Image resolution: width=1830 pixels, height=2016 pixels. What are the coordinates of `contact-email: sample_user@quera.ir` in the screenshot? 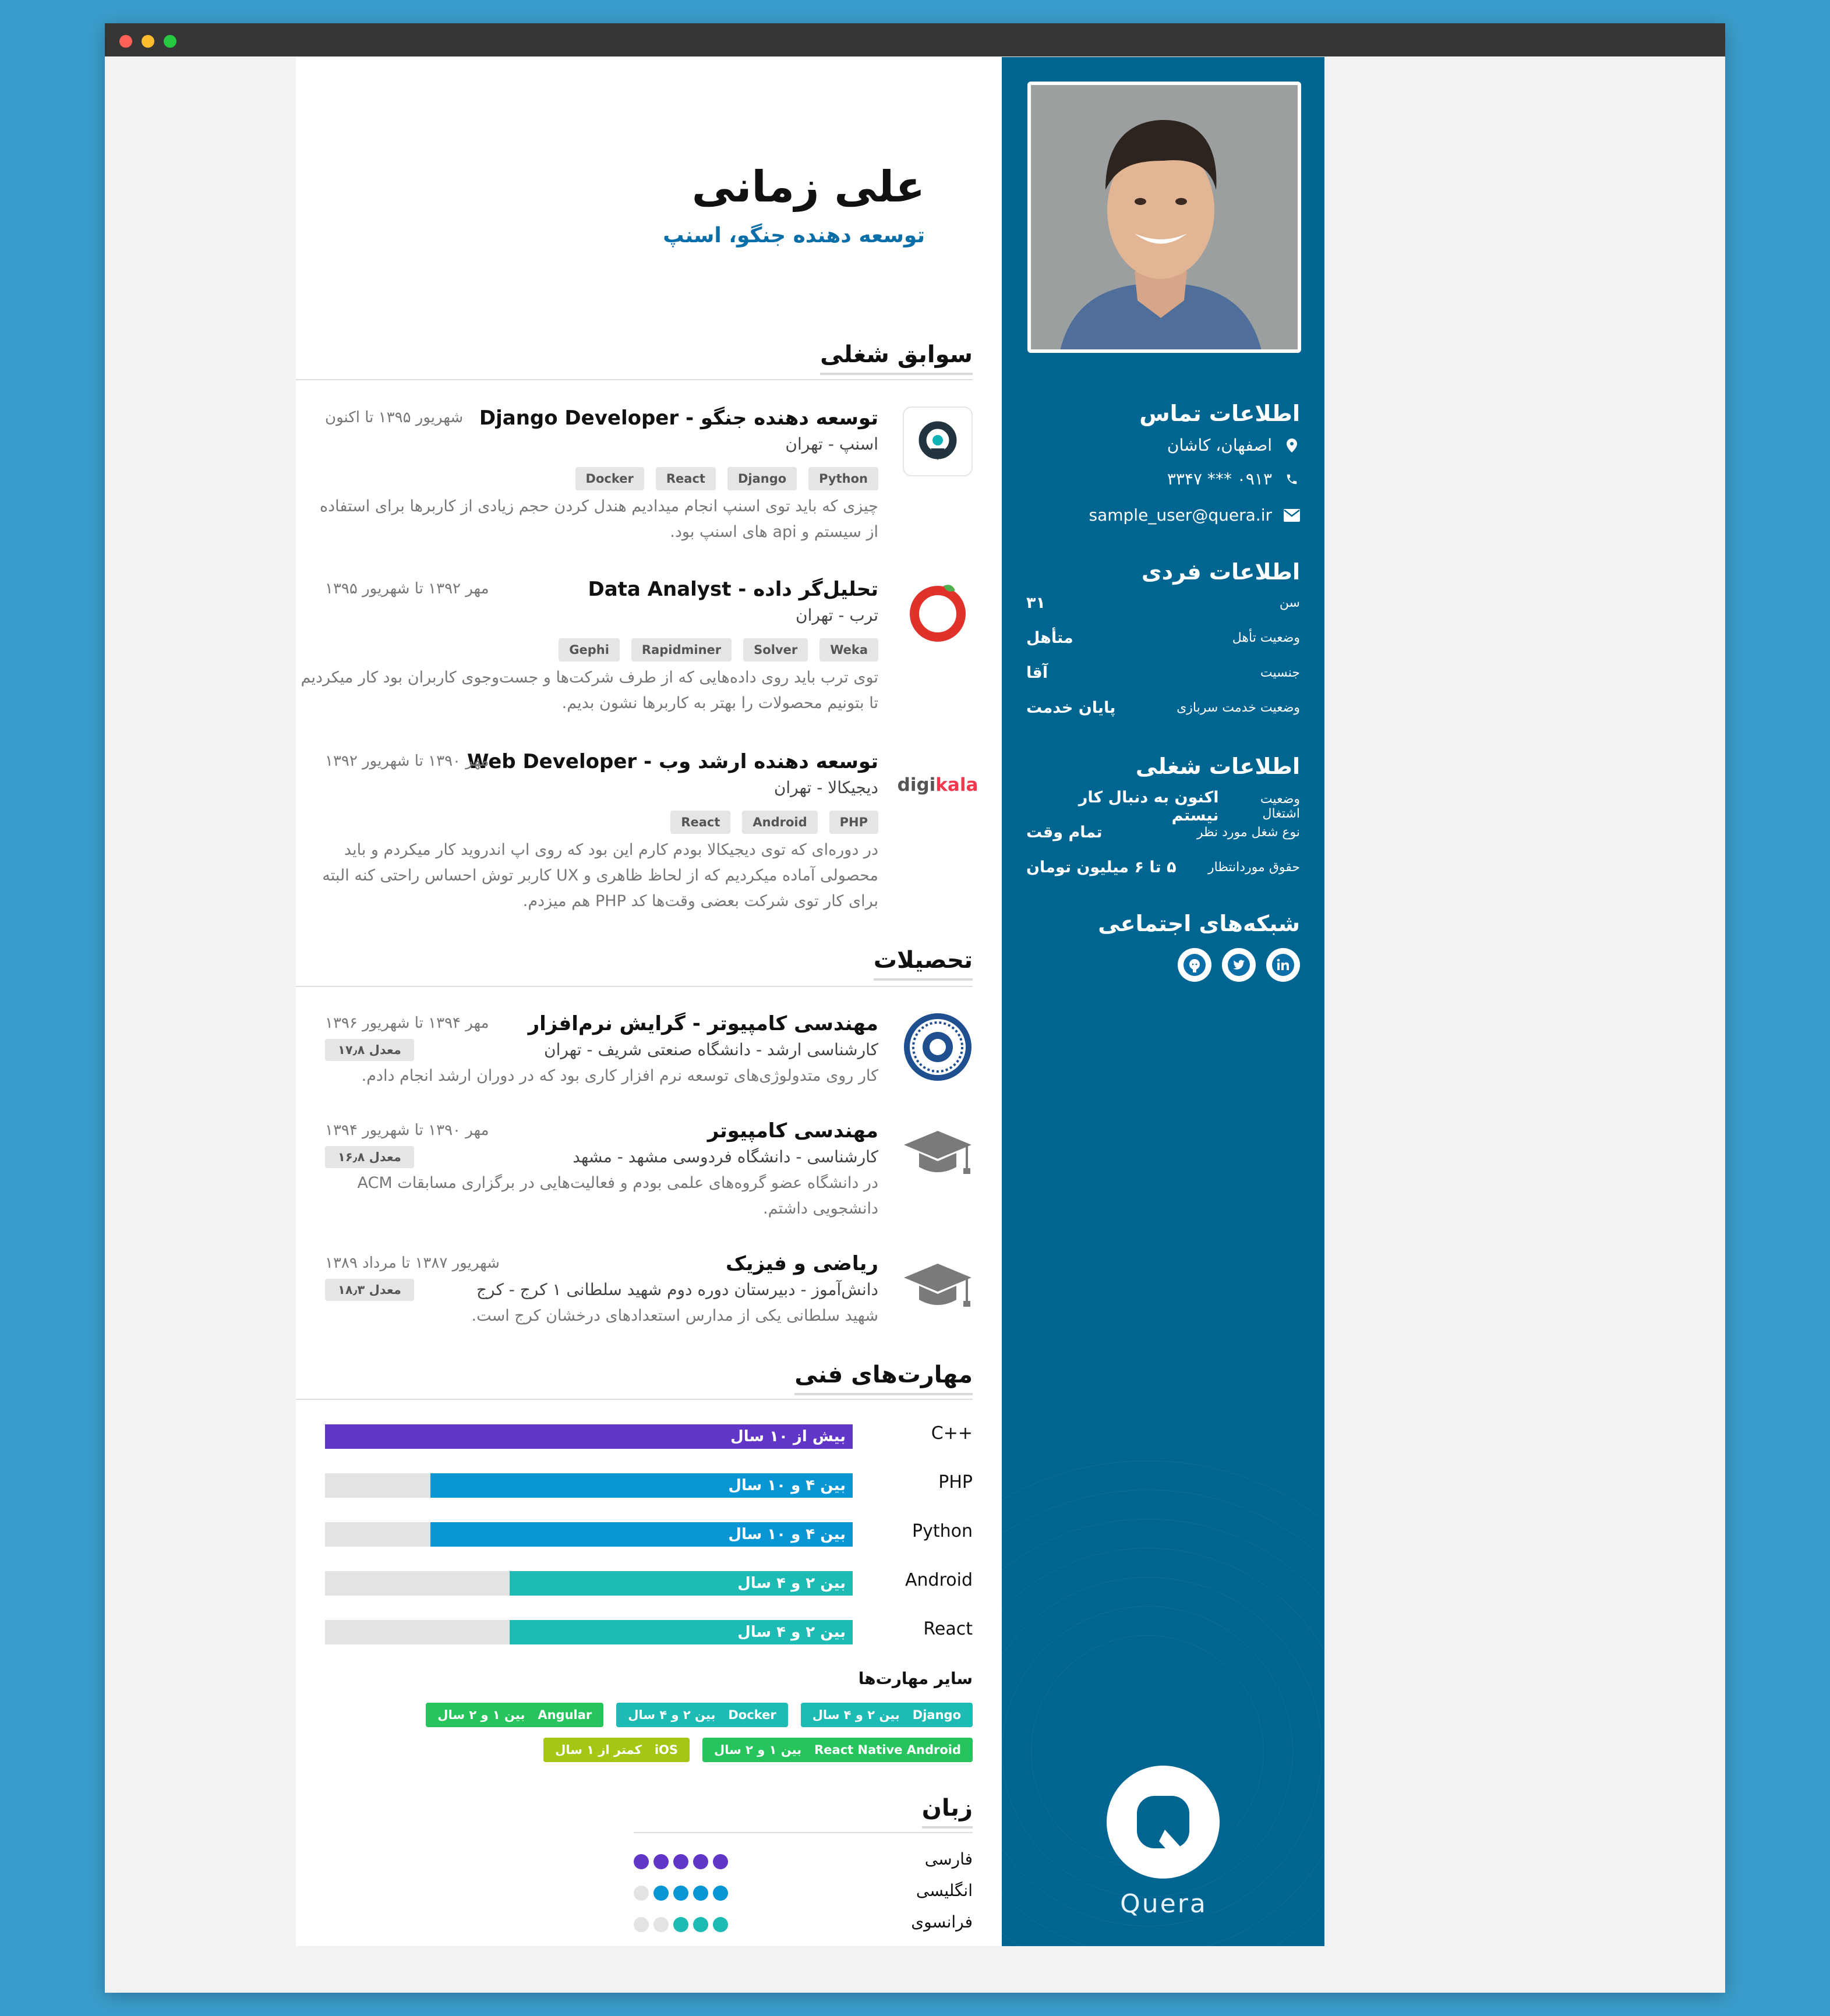 It's located at (1163, 515).